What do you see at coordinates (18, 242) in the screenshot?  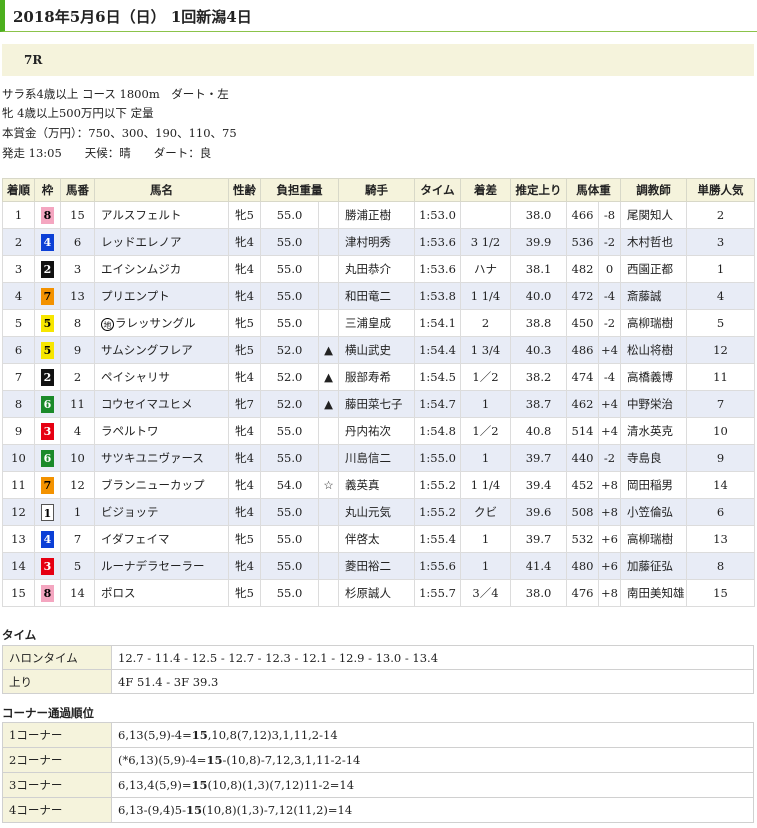 I see `cell-position: 2` at bounding box center [18, 242].